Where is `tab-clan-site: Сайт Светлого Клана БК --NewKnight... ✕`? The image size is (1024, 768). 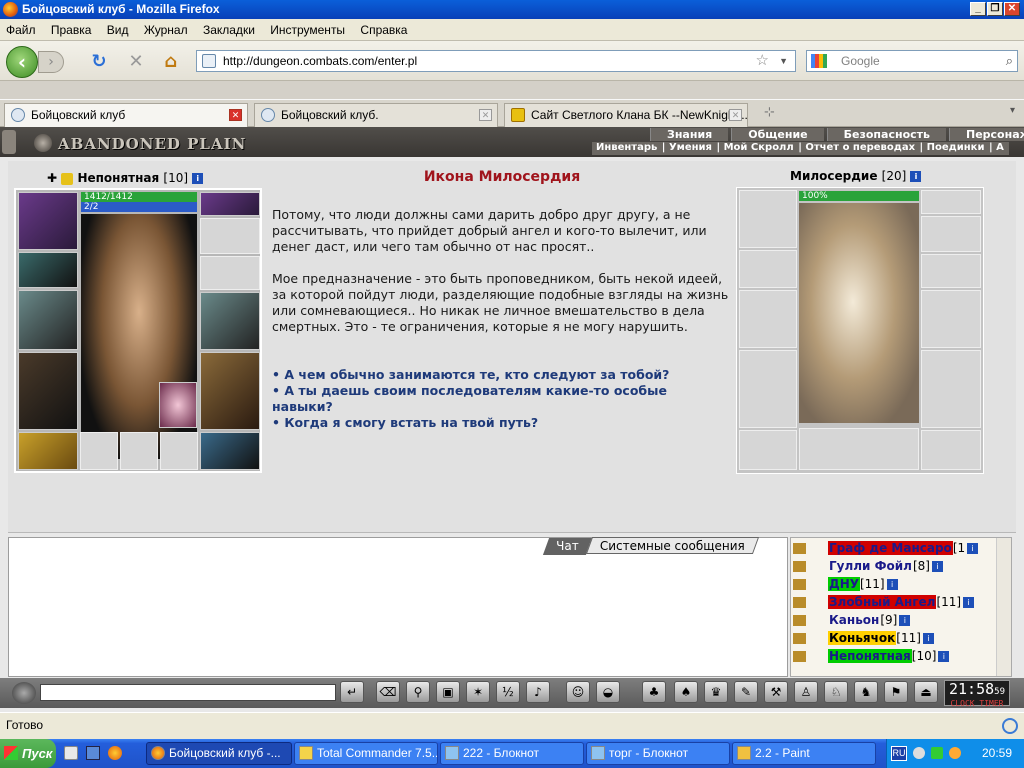
tab-clan-site: Сайт Светлого Клана БК --NewKnight... ✕ is located at coordinates (626, 115).